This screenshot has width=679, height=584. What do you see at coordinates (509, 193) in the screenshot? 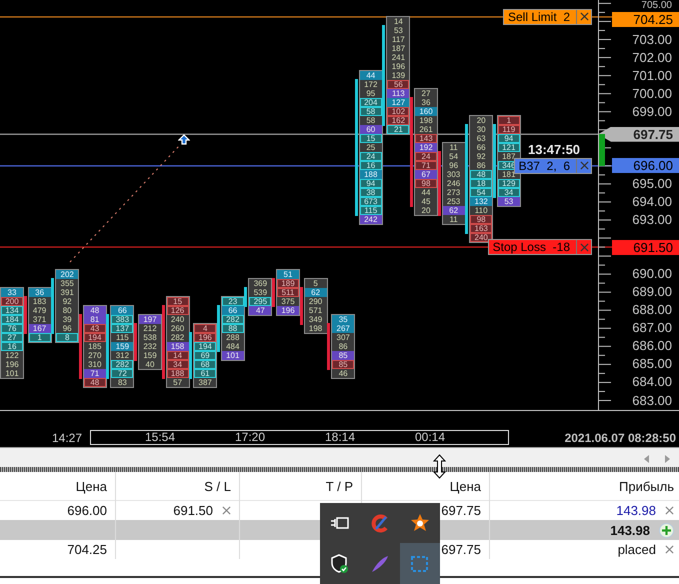
I see `volume-cell: 34` at bounding box center [509, 193].